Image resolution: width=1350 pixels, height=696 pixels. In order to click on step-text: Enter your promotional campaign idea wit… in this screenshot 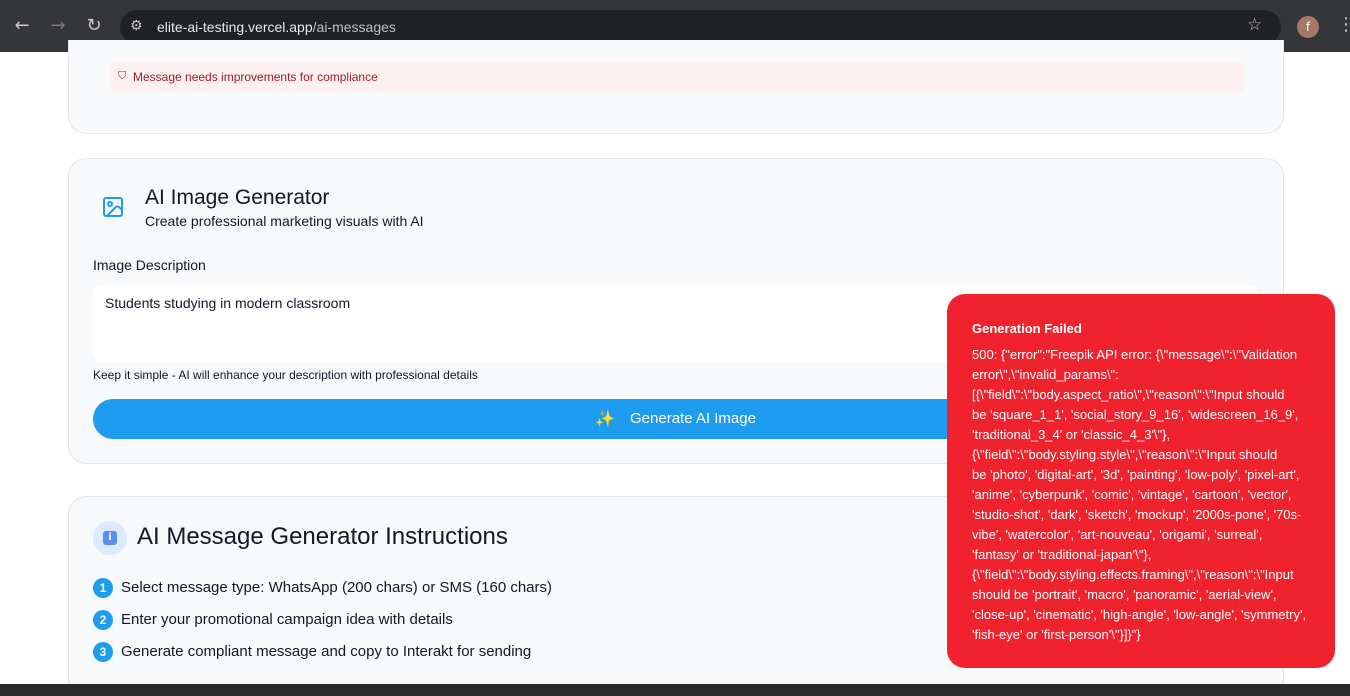, I will do `click(287, 619)`.